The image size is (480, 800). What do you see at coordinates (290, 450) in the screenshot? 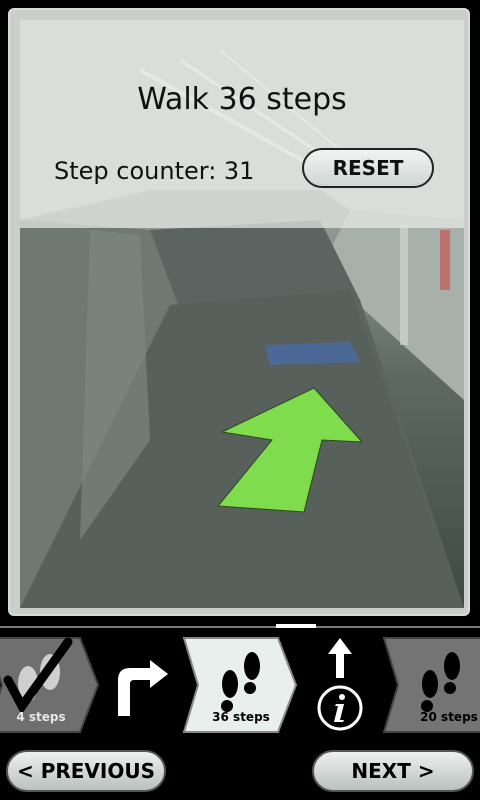
I see `direction-arrow-icon` at bounding box center [290, 450].